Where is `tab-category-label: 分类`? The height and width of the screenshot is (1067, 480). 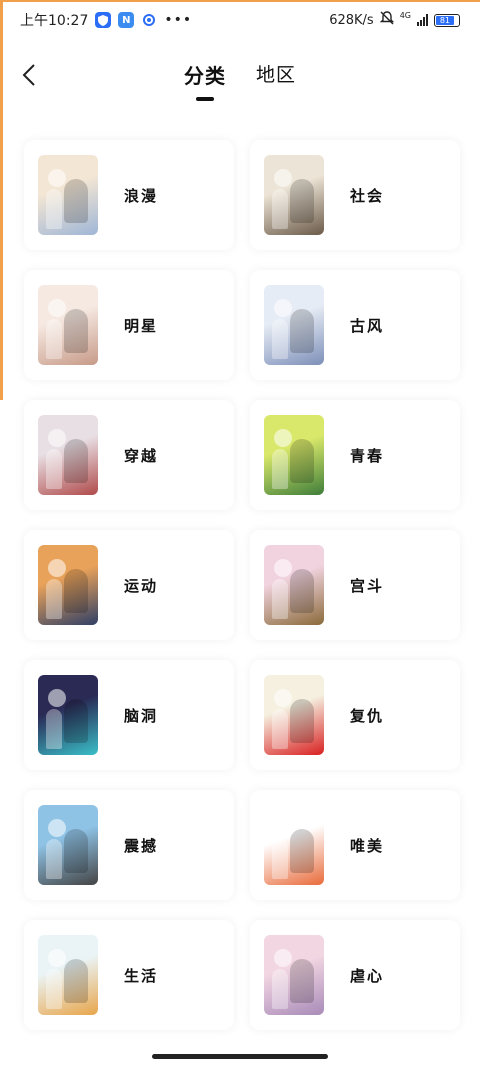 tab-category-label: 分类 is located at coordinates (204, 76).